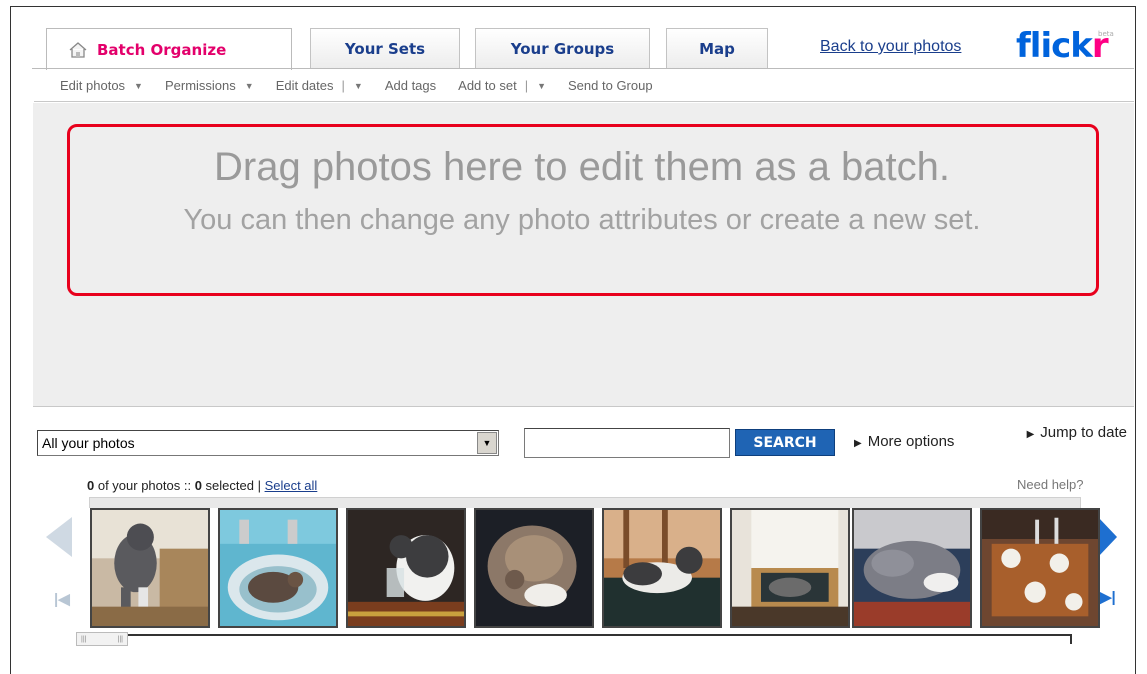  Describe the element at coordinates (1050, 484) in the screenshot. I see `need-help-link: Need help?` at that location.